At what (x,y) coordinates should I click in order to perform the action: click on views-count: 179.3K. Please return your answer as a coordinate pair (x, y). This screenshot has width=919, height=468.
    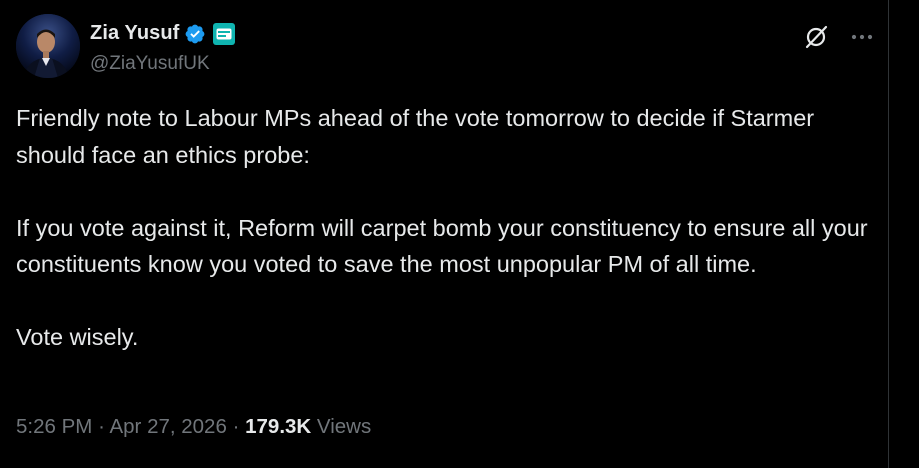
    Looking at the image, I should click on (278, 426).